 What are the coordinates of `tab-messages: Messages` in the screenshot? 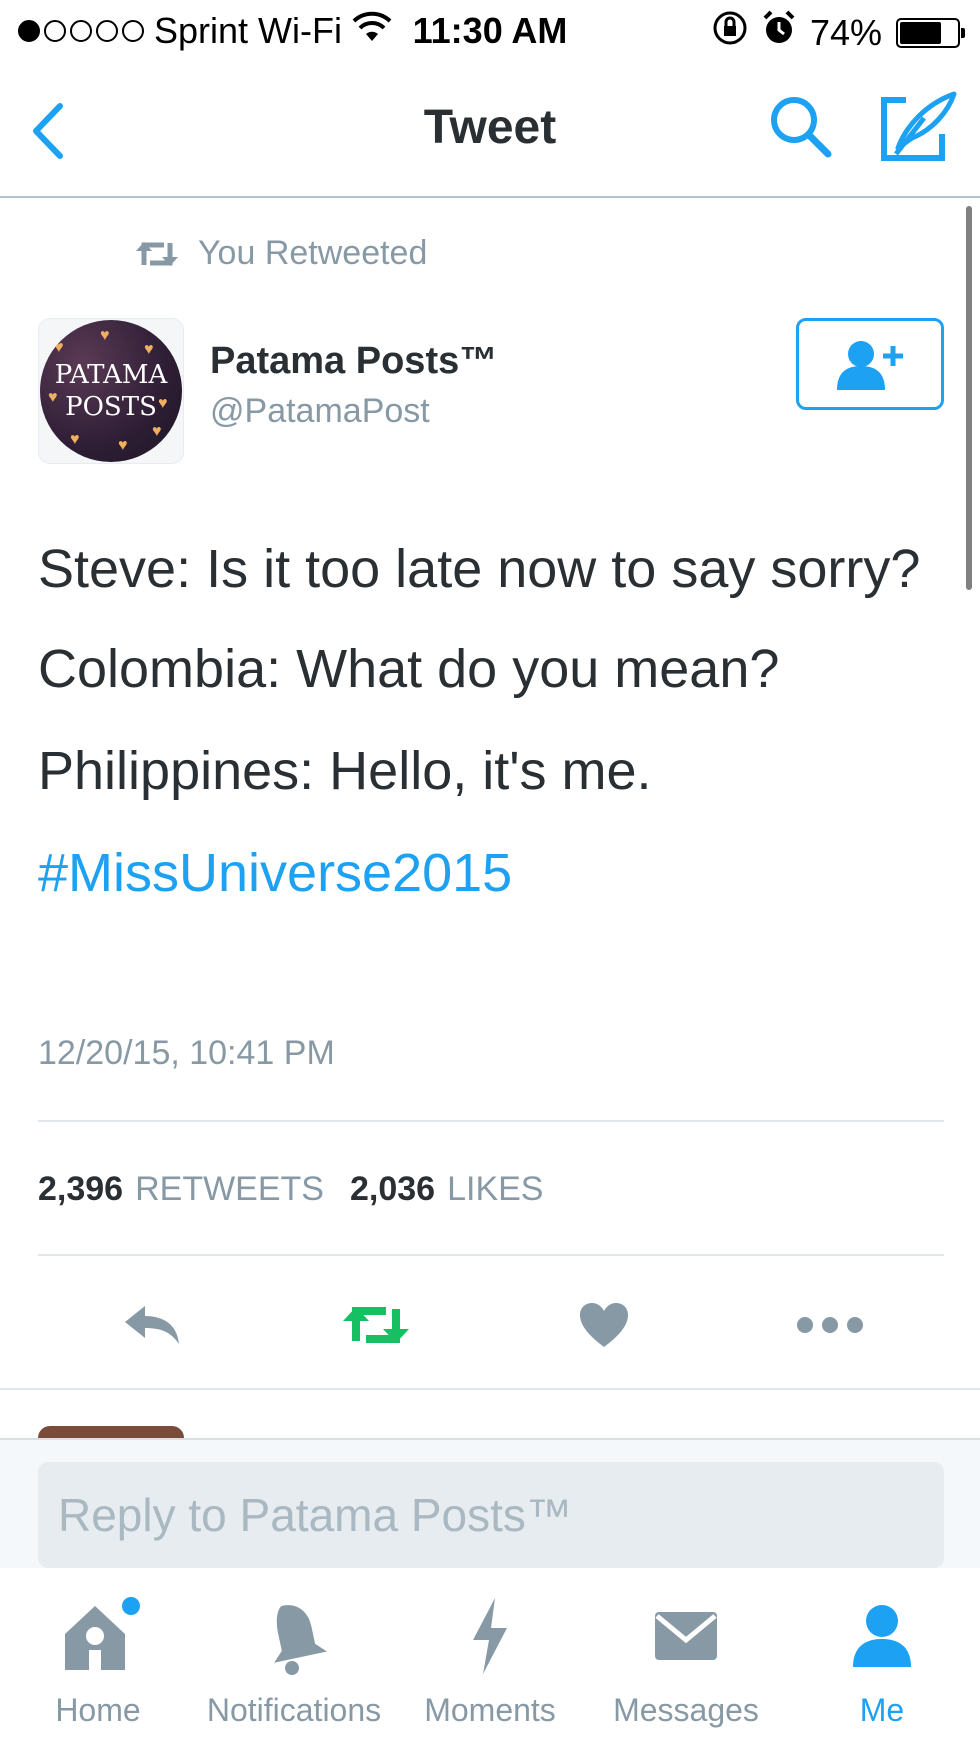 It's located at (686, 1655).